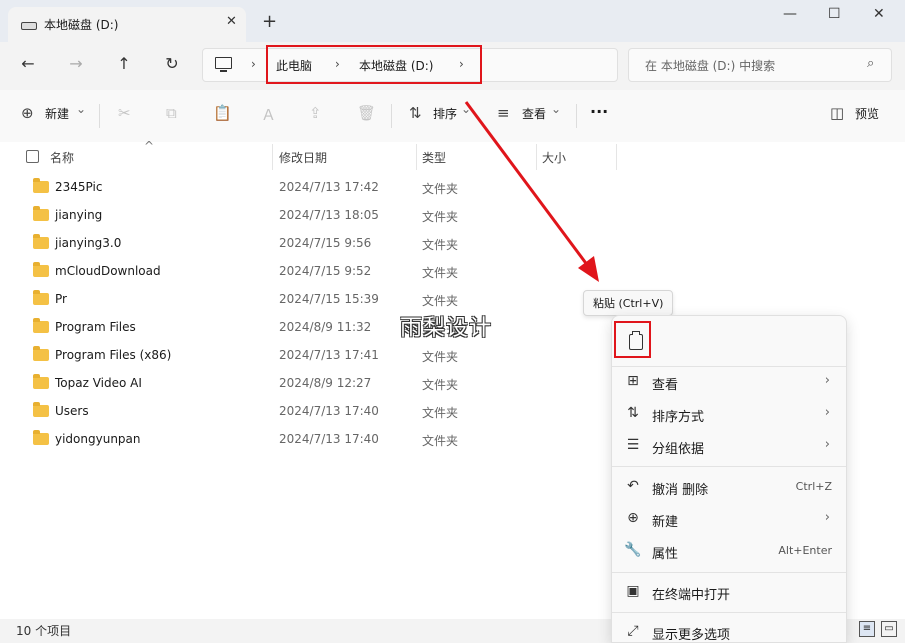 Image resolution: width=905 pixels, height=643 pixels. What do you see at coordinates (62, 157) in the screenshot?
I see `column-header-name: 名称` at bounding box center [62, 157].